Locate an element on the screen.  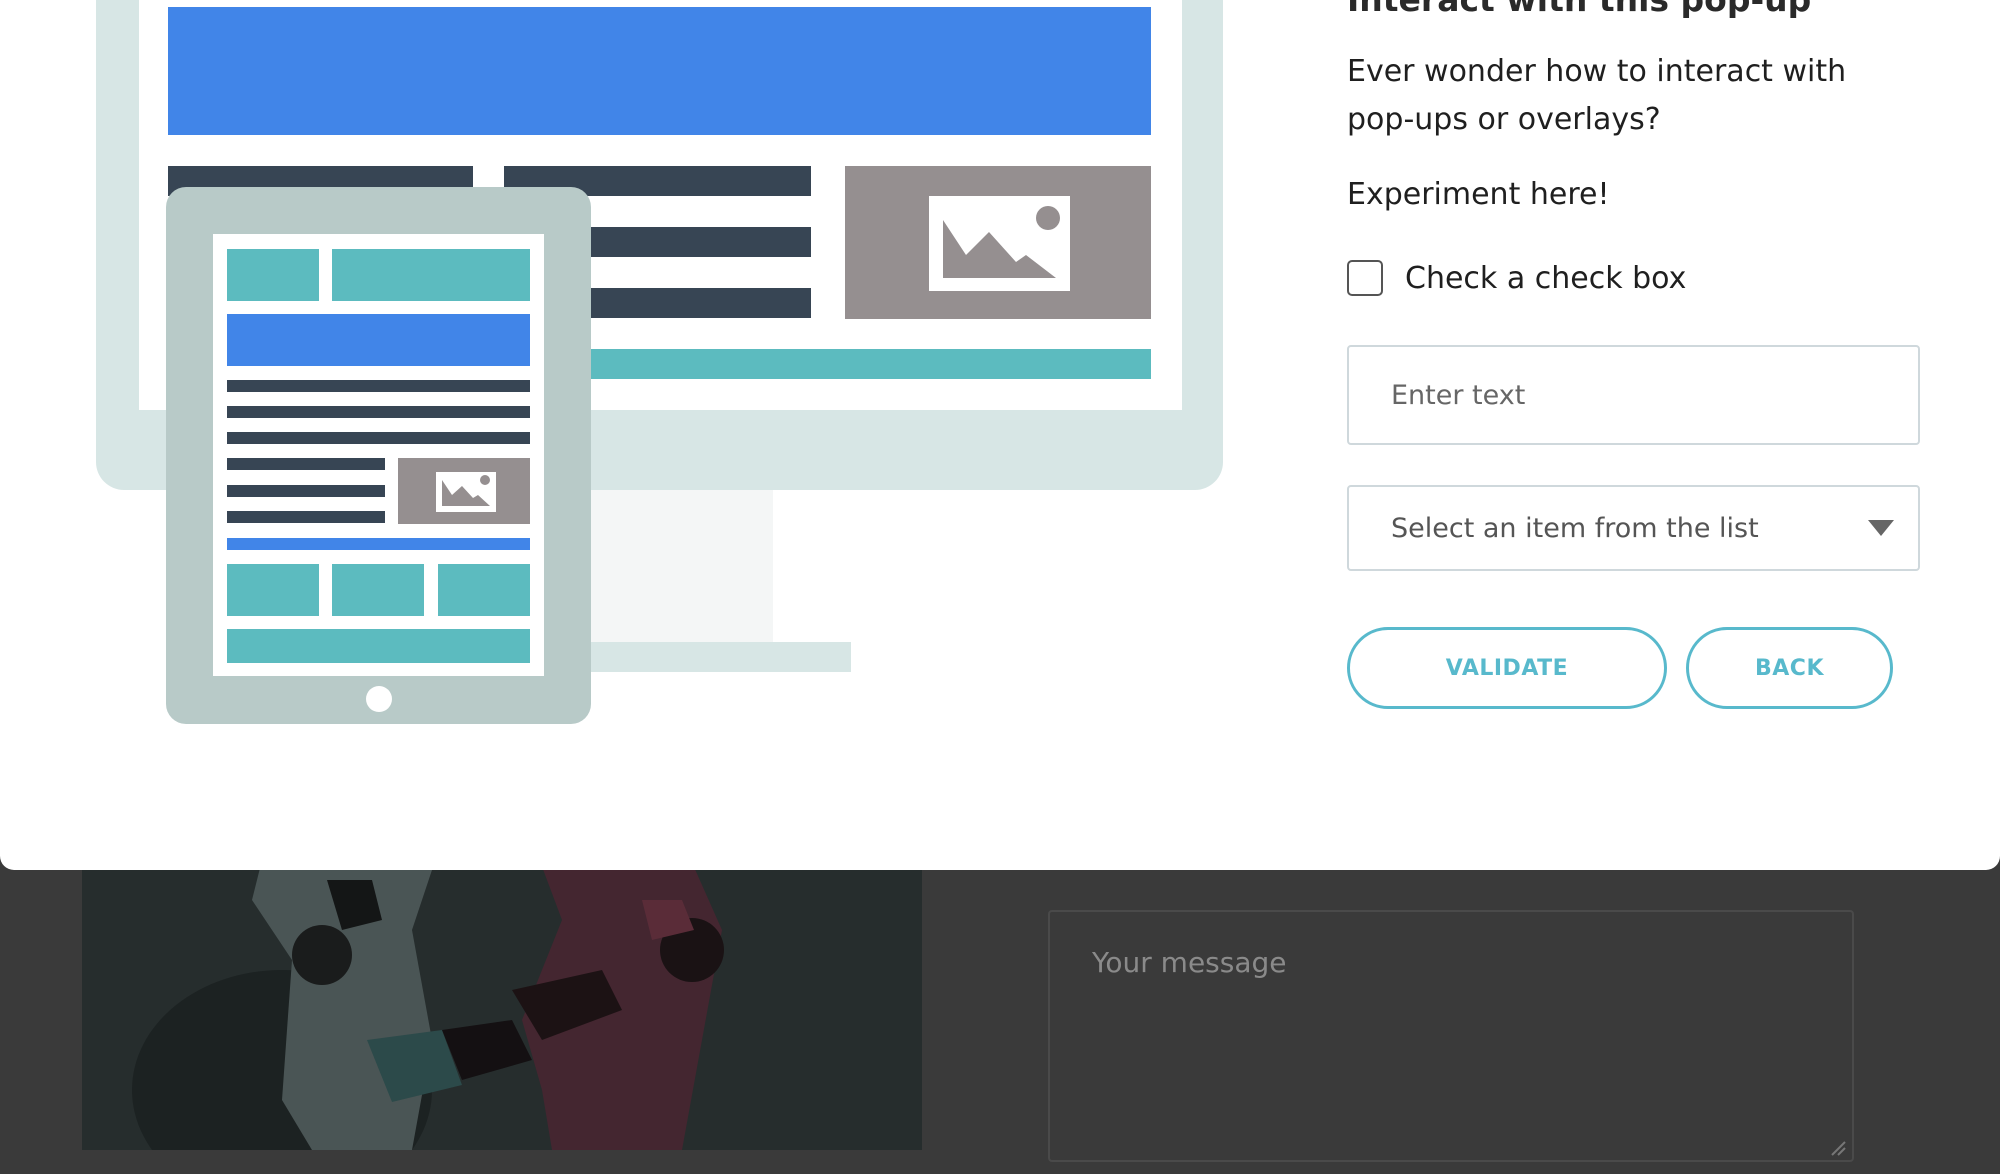
resize-grip-icon is located at coordinates (1837, 1147).